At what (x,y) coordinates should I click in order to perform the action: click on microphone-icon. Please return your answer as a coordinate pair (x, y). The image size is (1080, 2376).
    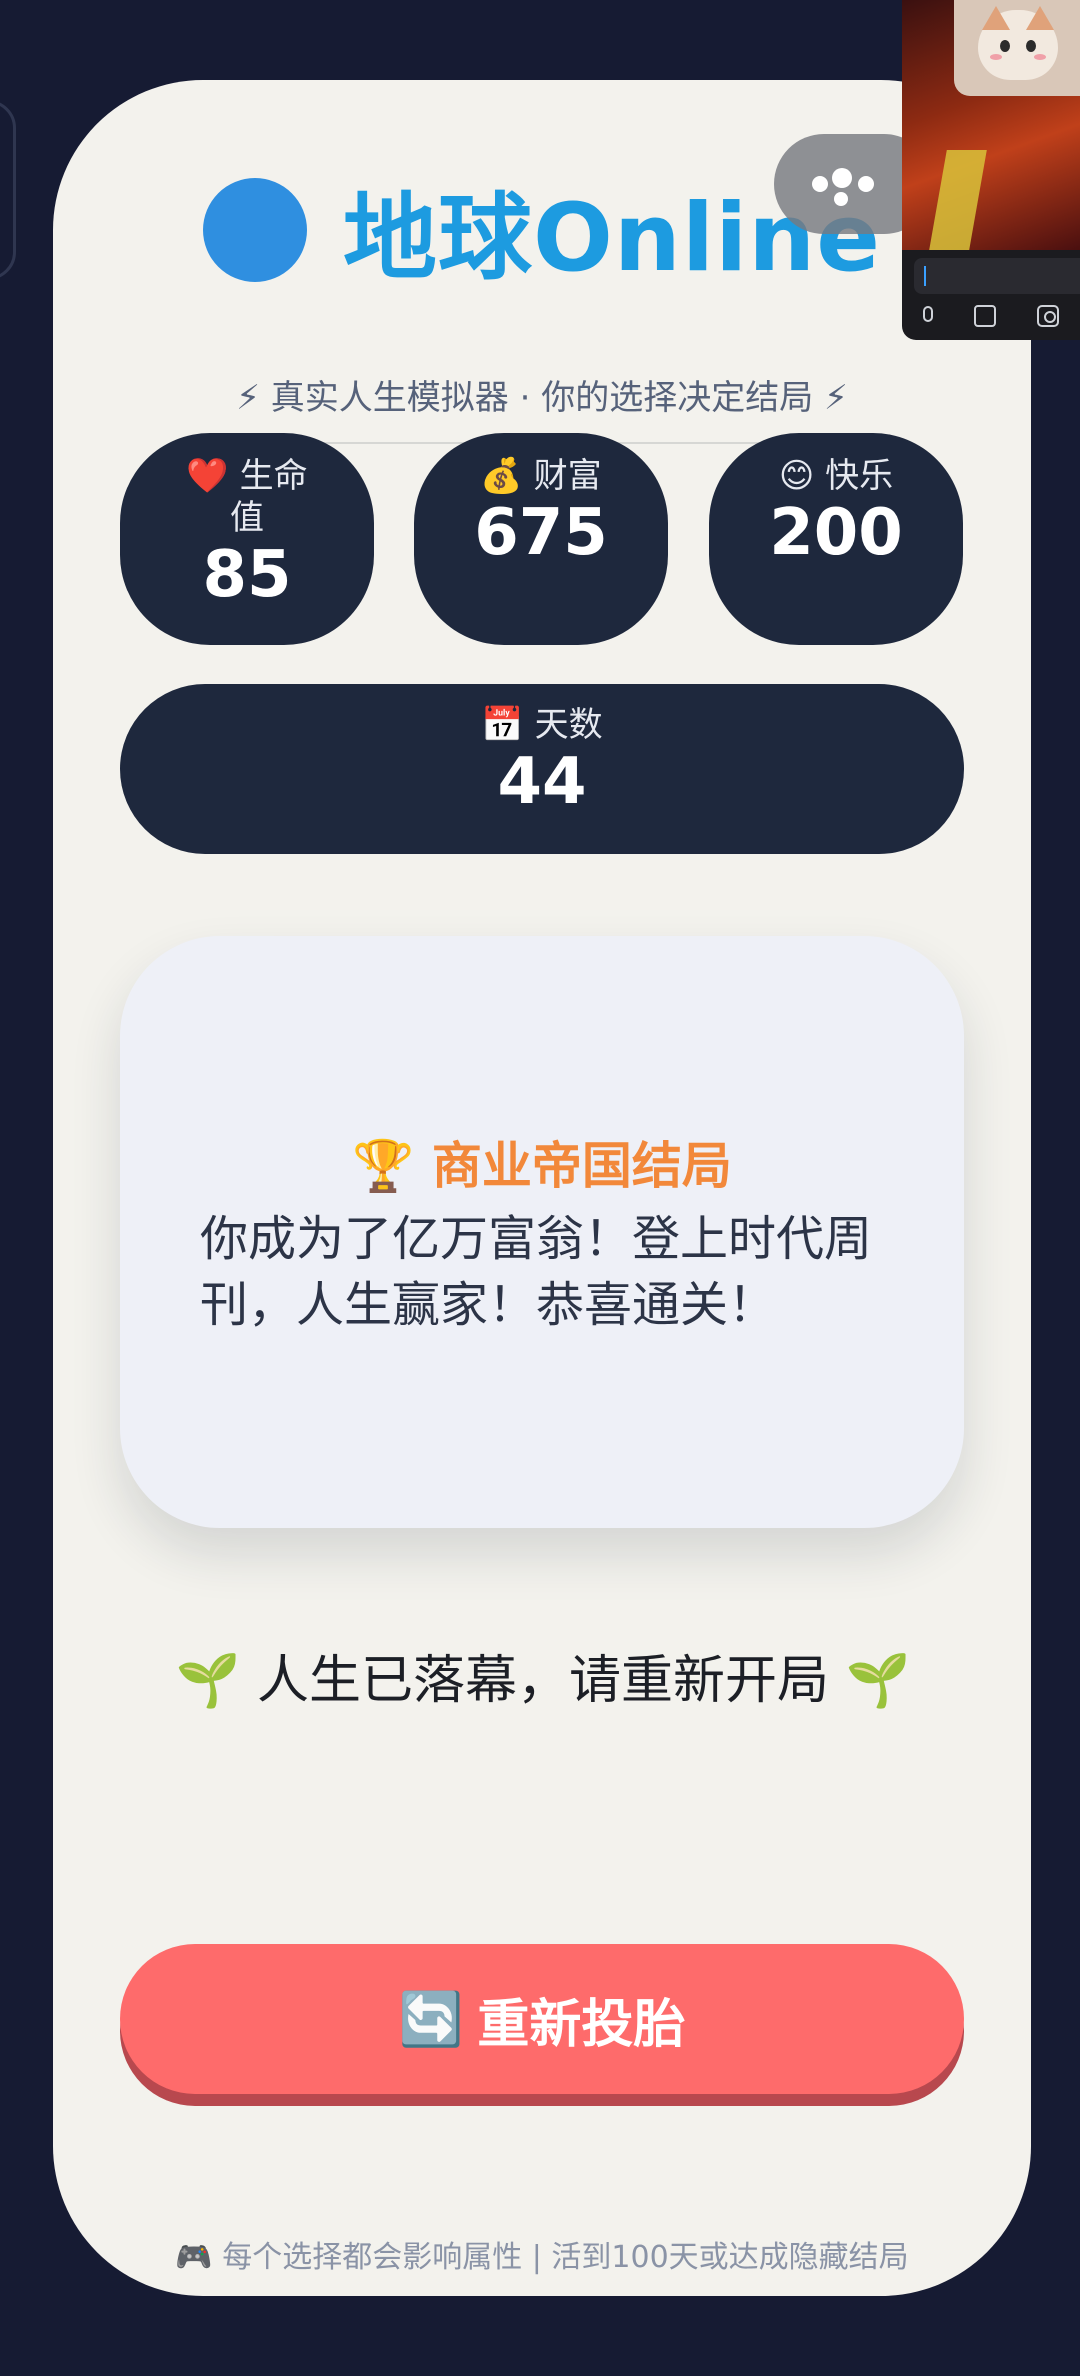
    Looking at the image, I should click on (927, 314).